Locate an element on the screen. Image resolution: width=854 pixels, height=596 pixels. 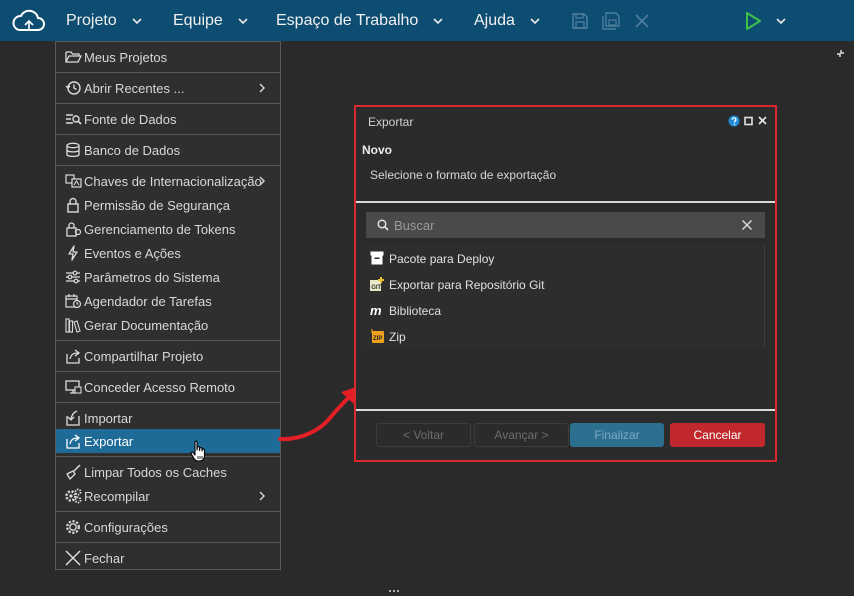
dialog-window-controls is located at coordinates (747, 121).